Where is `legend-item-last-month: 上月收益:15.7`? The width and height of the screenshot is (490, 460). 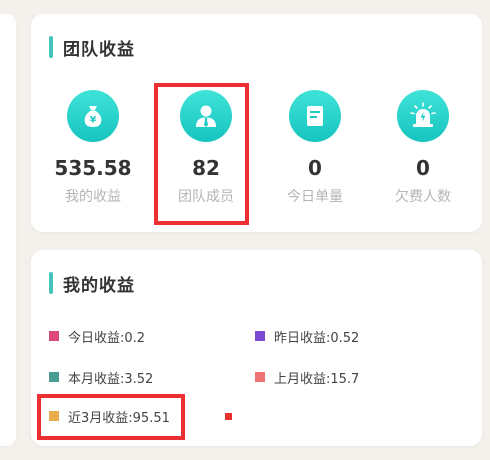
legend-item-last-month: 上月收益:15.7 is located at coordinates (307, 377).